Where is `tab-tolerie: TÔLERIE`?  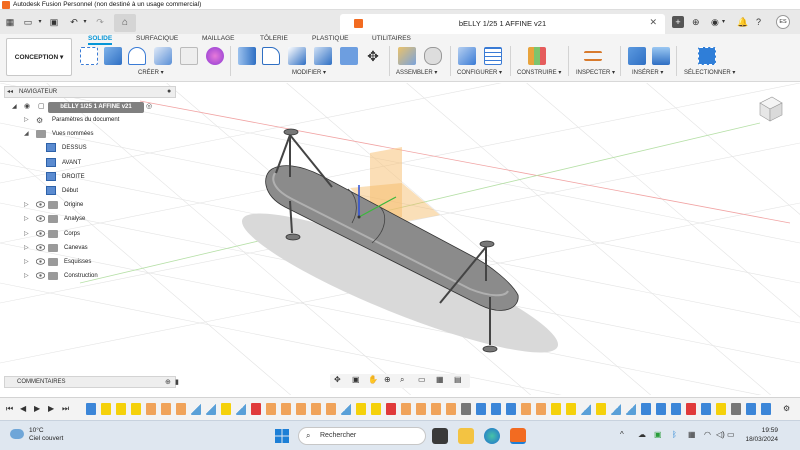 tab-tolerie: TÔLERIE is located at coordinates (274, 38).